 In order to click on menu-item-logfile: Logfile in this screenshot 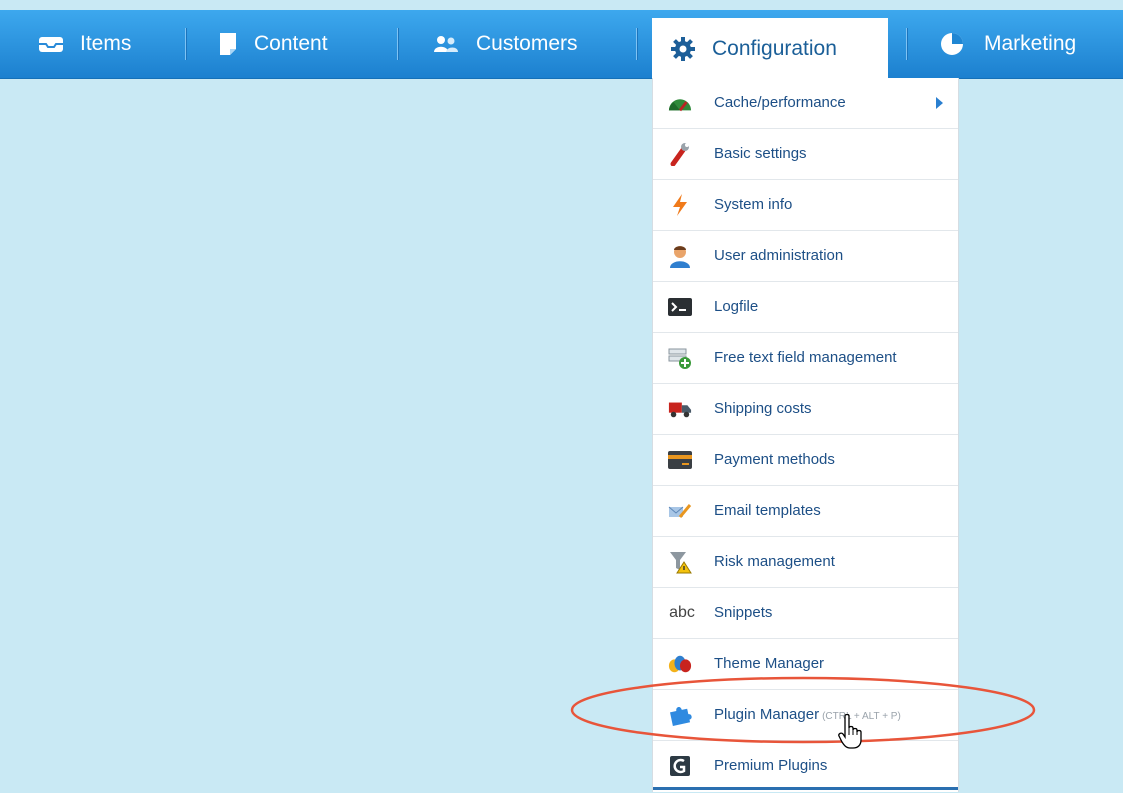, I will do `click(805, 307)`.